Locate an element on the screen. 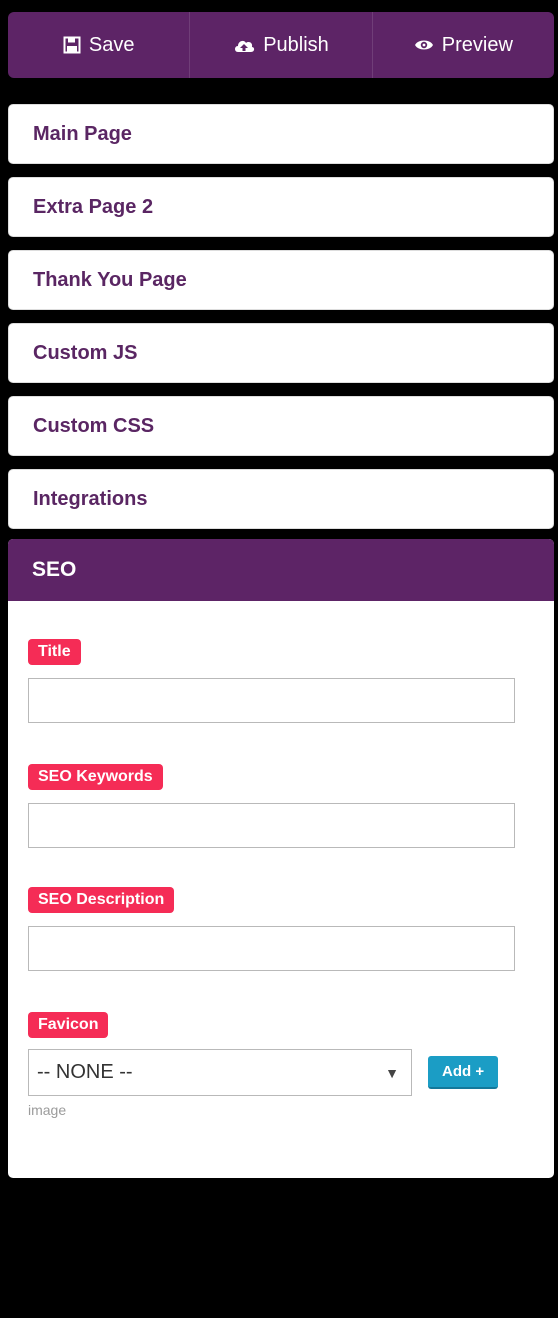  favicon-select: -- NONE -- ▼ is located at coordinates (220, 1072).